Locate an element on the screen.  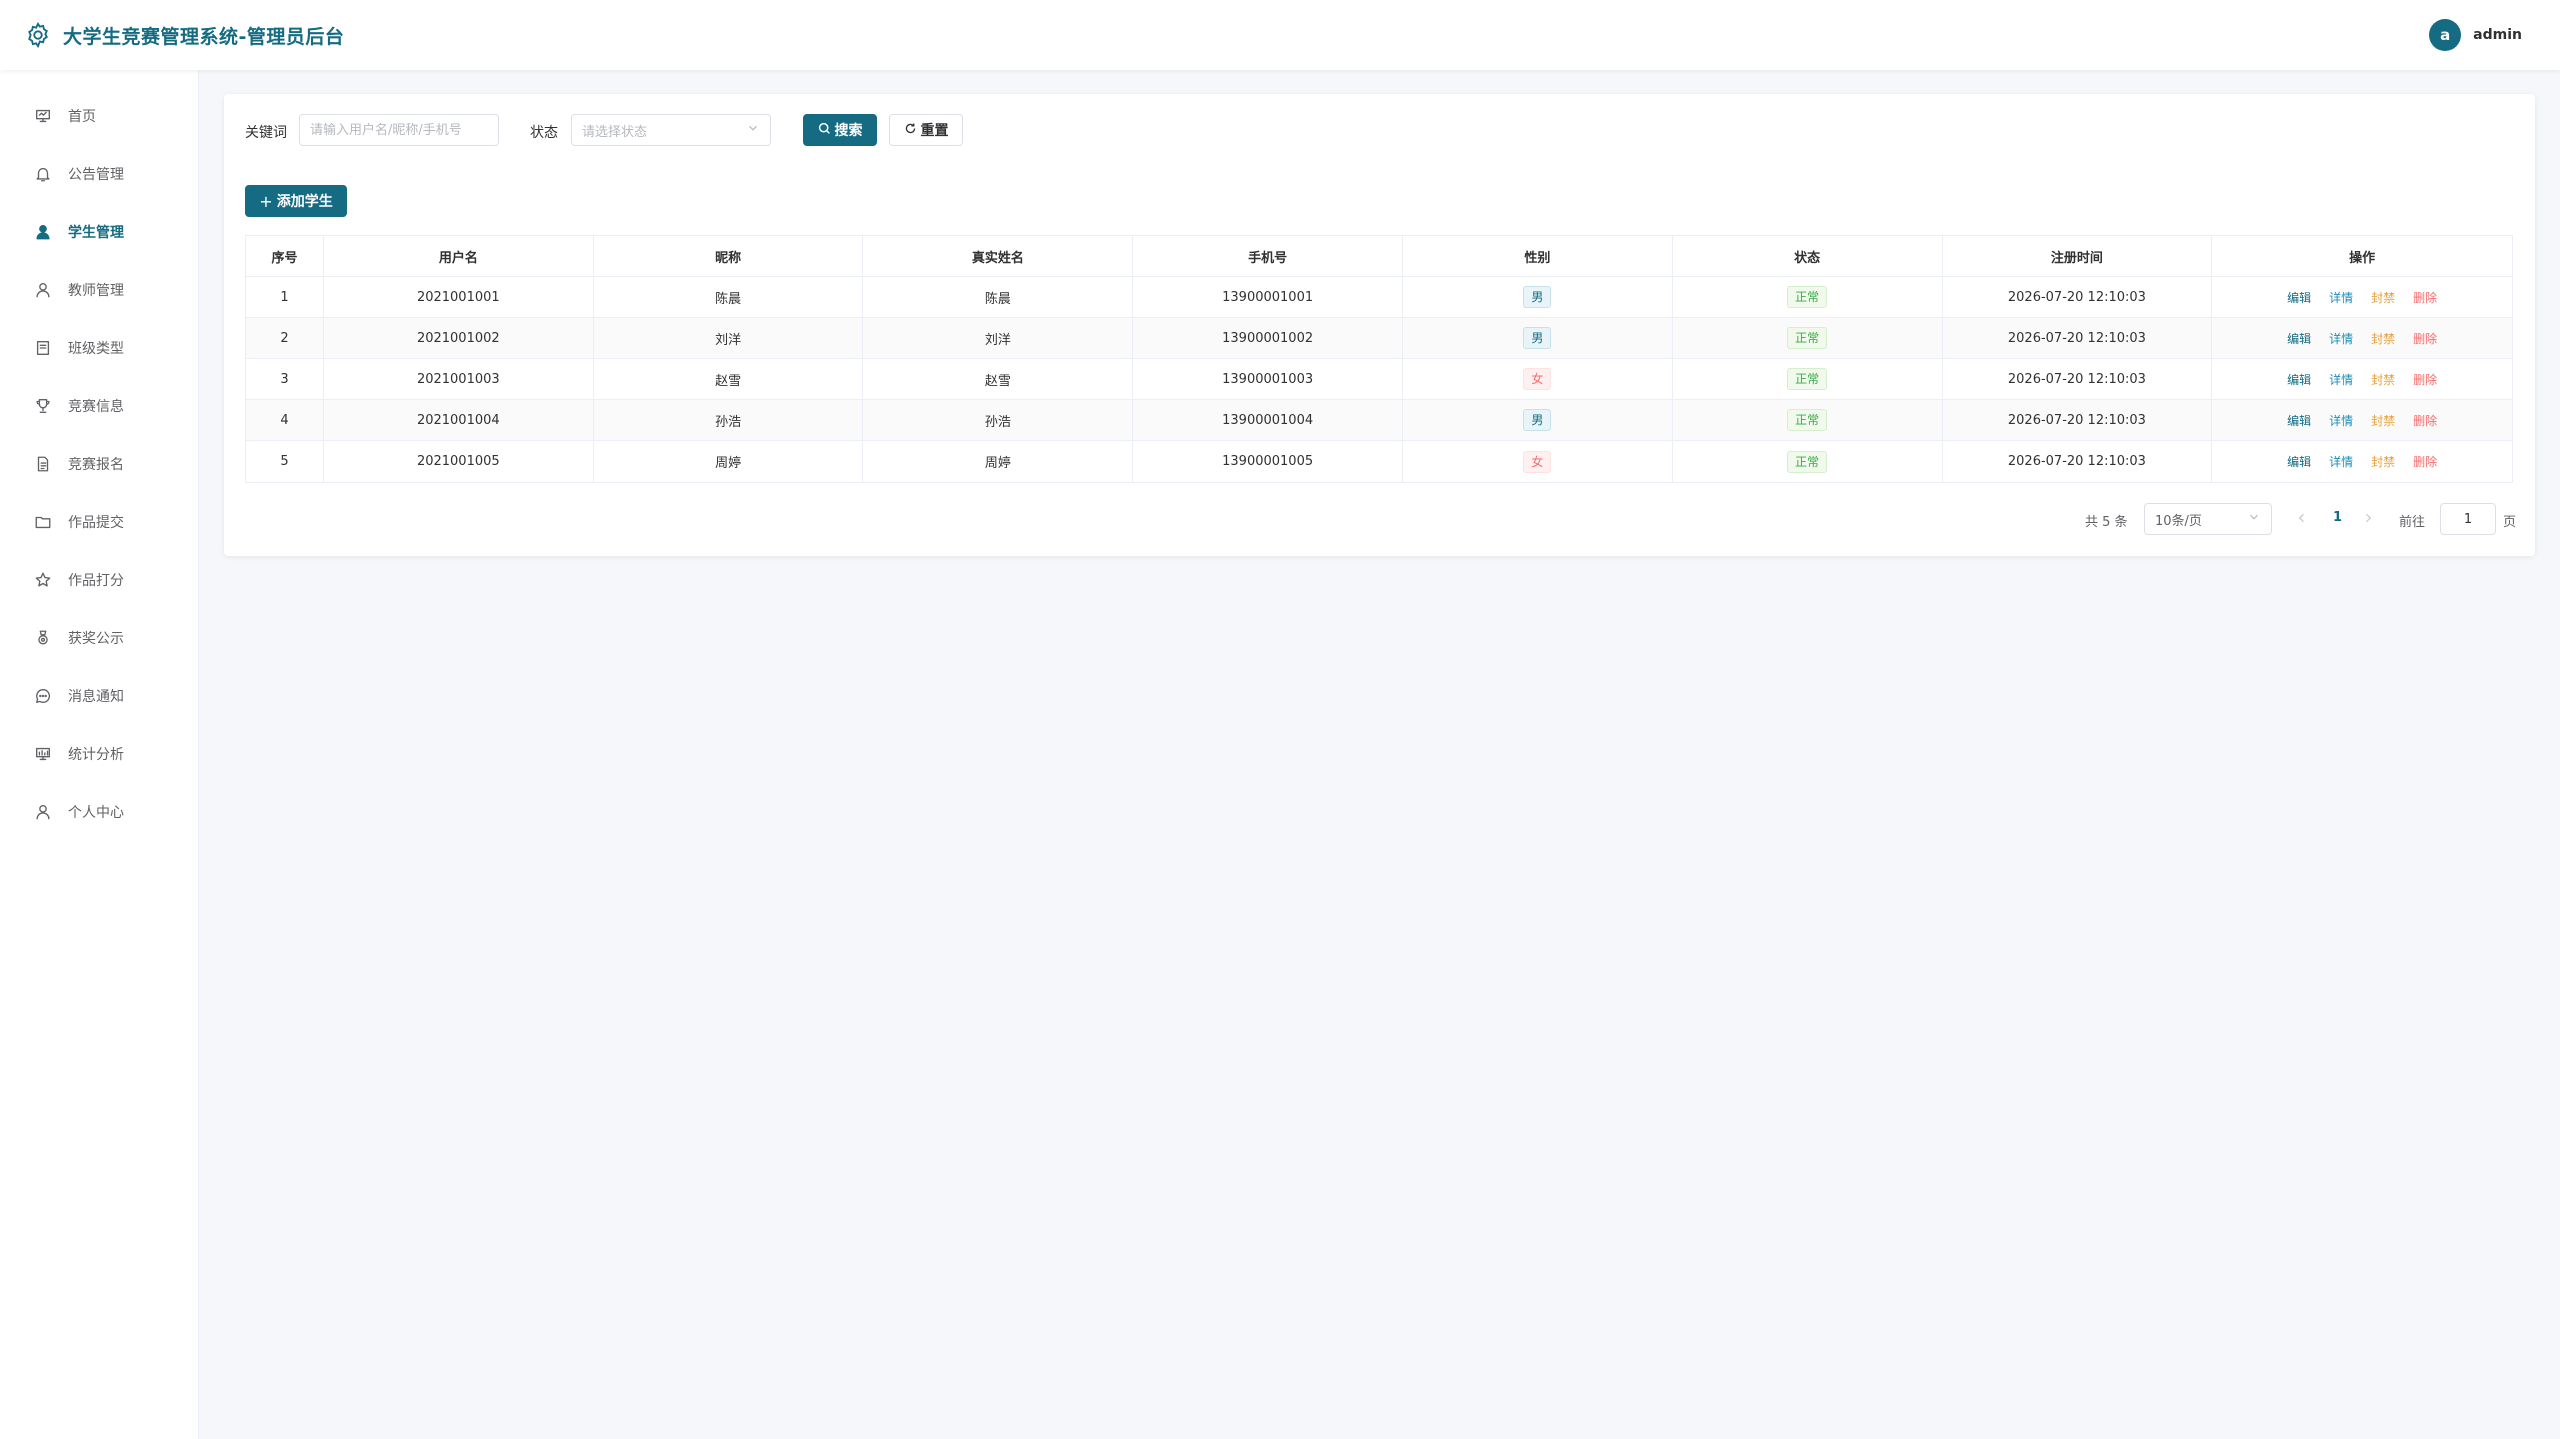
sidebar-item-5: 班级类型 is located at coordinates (99, 348).